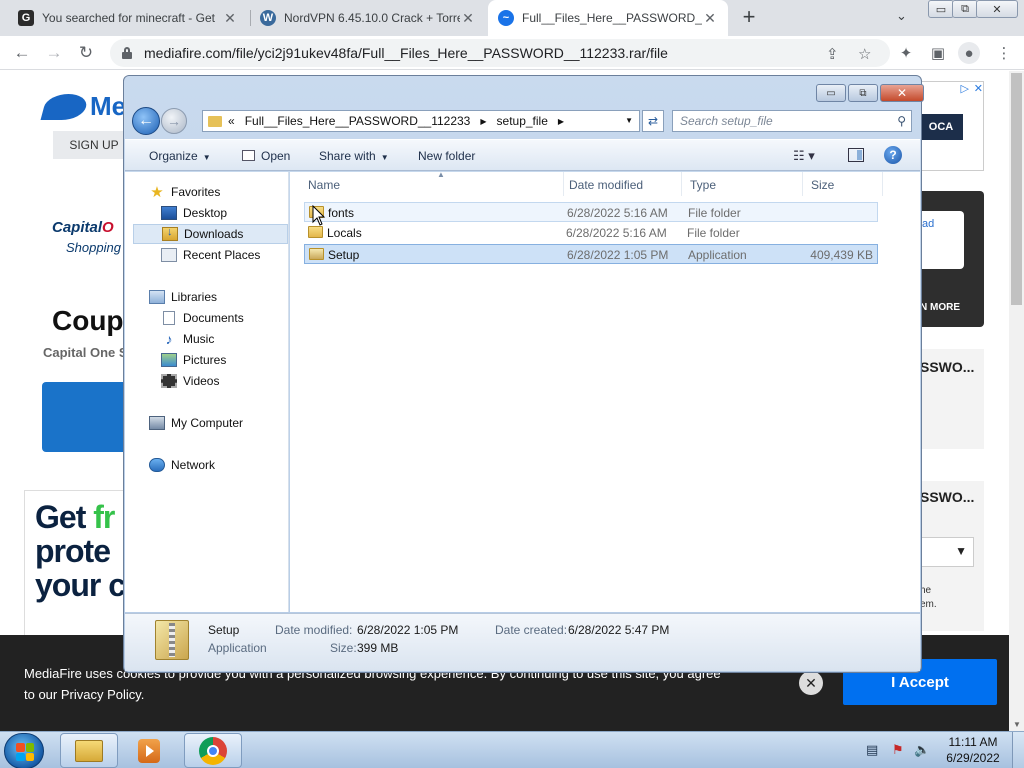  Describe the element at coordinates (172, 640) in the screenshot. I see `application-large-icon` at that location.